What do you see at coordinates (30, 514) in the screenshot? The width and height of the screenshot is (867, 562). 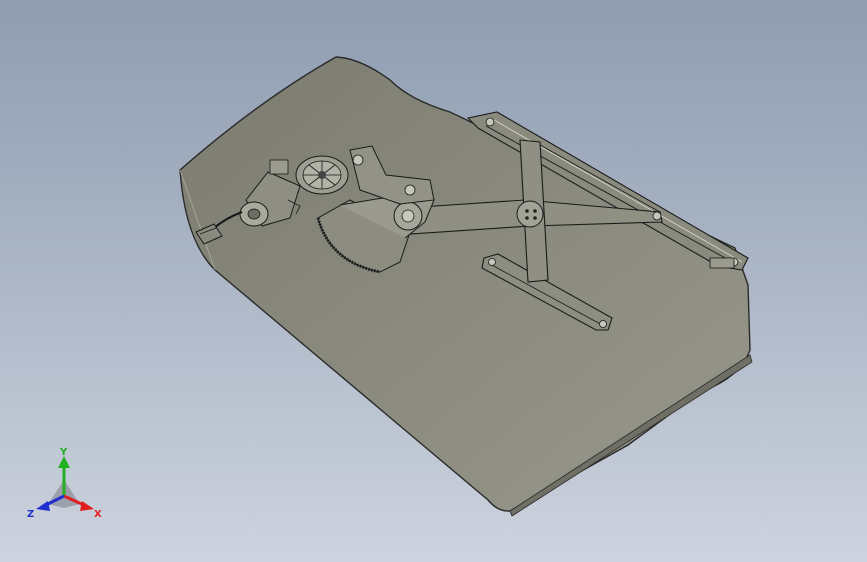 I see `z-axis-label: Z` at bounding box center [30, 514].